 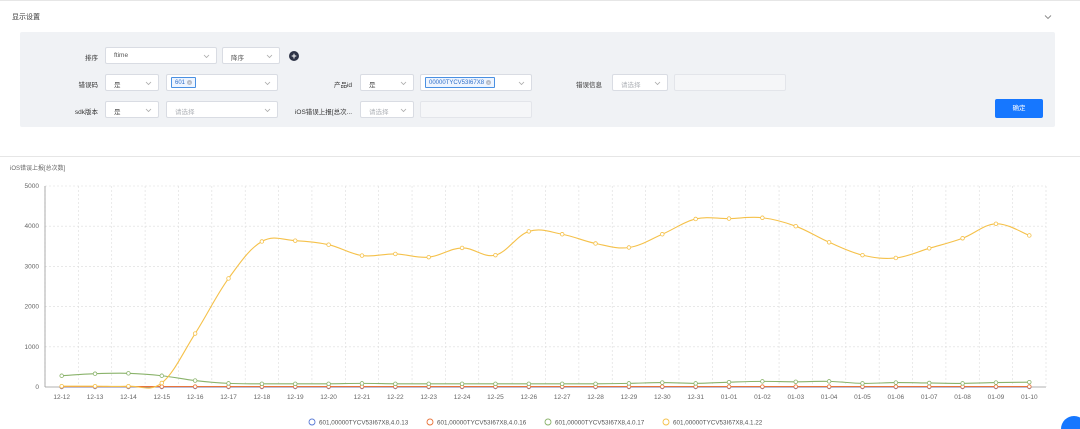 What do you see at coordinates (251, 55) in the screenshot?
I see `sort-order-select: 降序` at bounding box center [251, 55].